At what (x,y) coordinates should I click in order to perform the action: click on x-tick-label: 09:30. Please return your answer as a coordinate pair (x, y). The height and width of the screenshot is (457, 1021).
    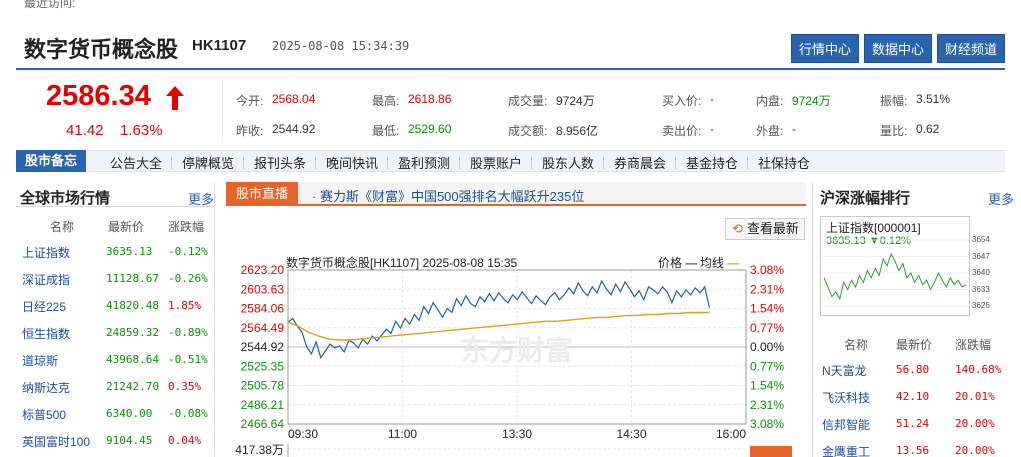
    Looking at the image, I should click on (303, 434).